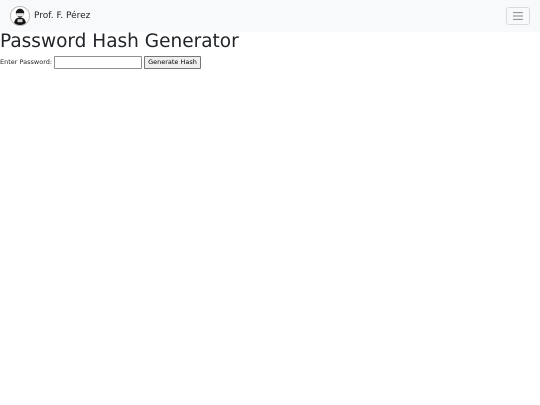 This screenshot has width=540, height=405. Describe the element at coordinates (26, 62) in the screenshot. I see `password-label: Enter Password:` at that location.